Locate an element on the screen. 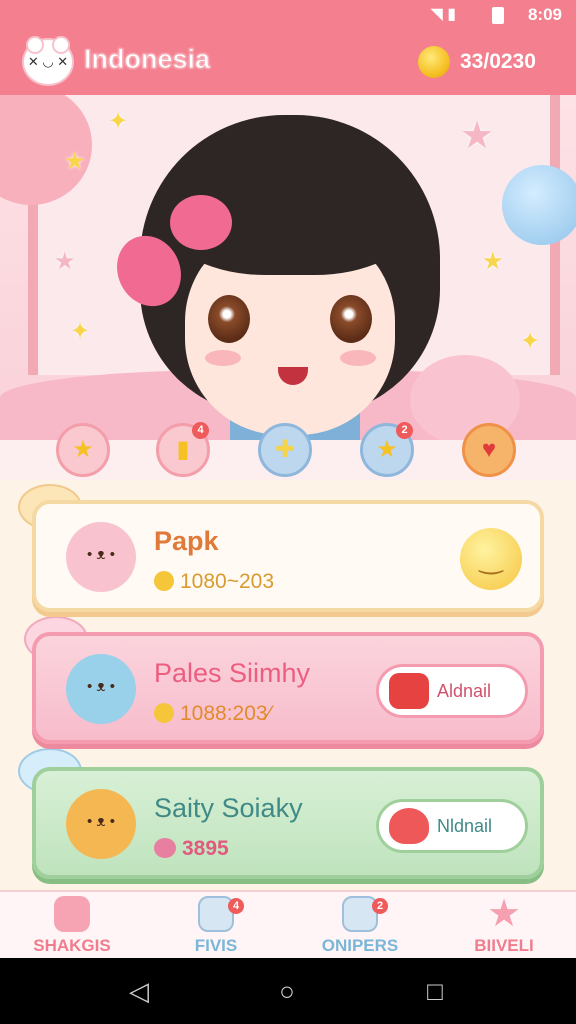 The height and width of the screenshot is (1024, 576). right-eye is located at coordinates (351, 319).